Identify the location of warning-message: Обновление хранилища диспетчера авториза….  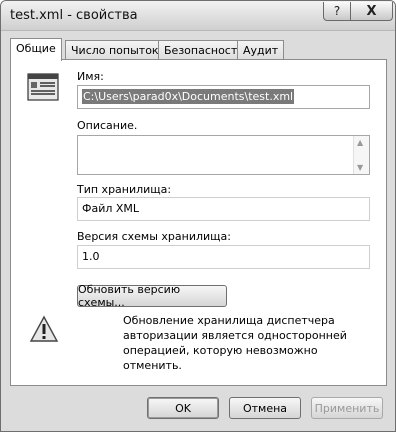
(235, 343).